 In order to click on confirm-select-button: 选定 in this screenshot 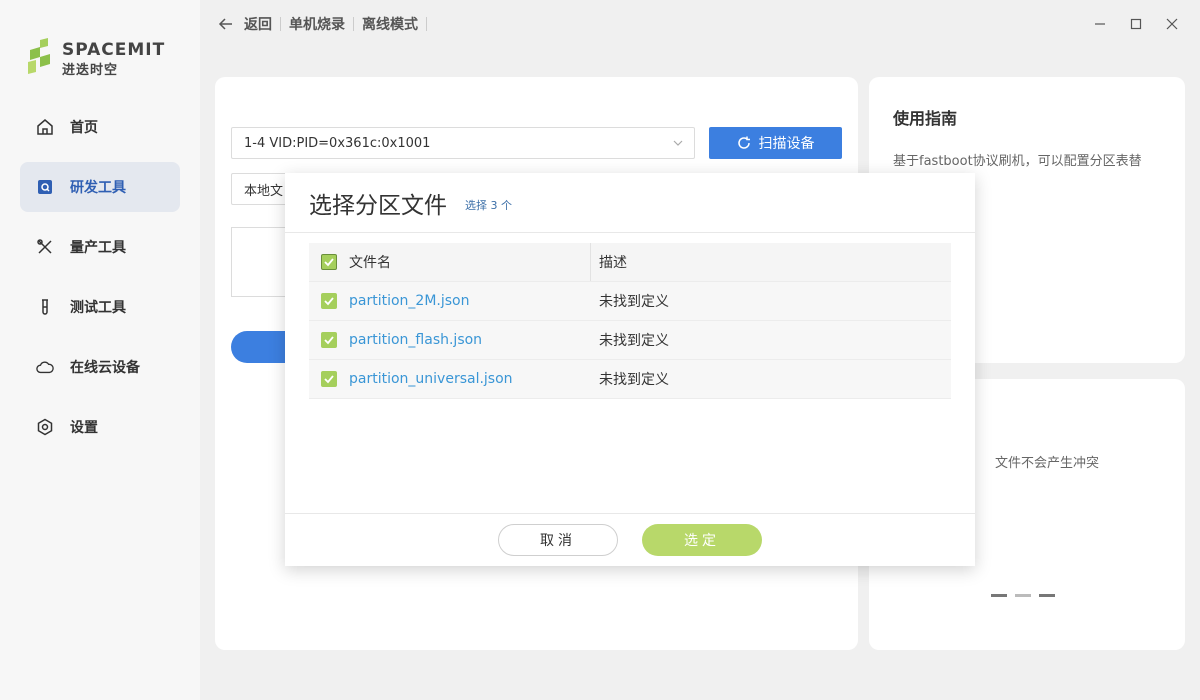, I will do `click(702, 540)`.